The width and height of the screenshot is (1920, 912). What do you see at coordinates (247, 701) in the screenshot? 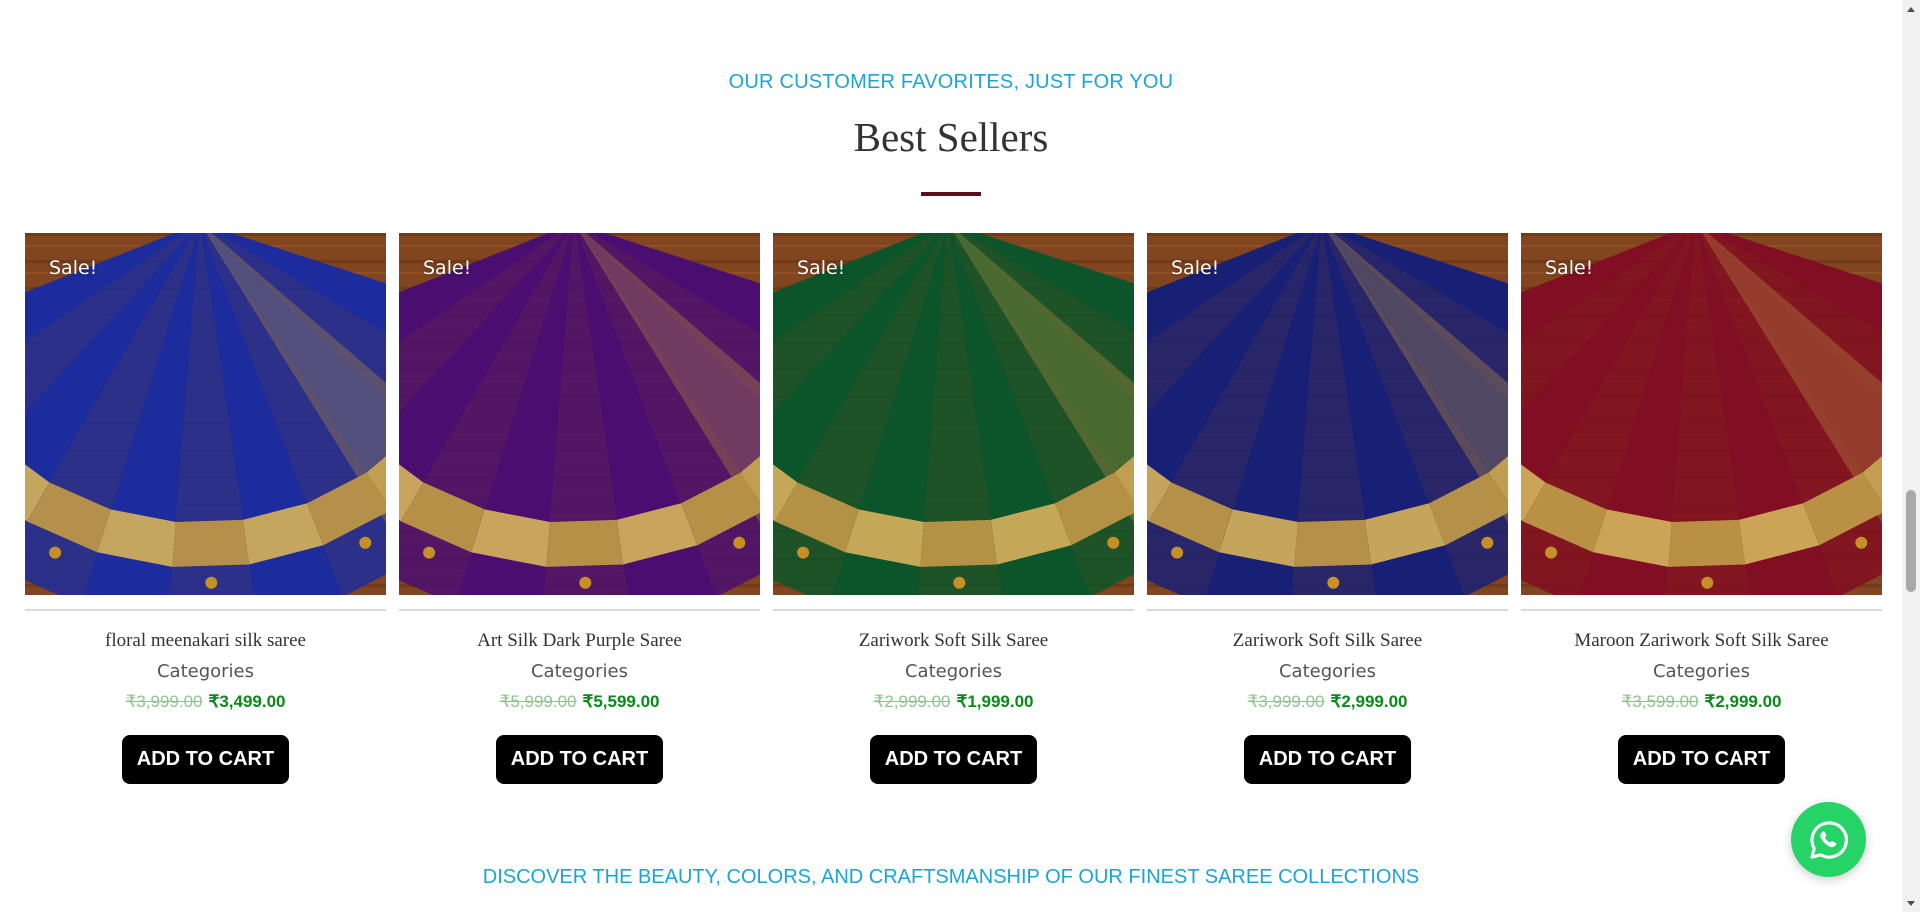
I see `sale-price: ₹3,499.00` at bounding box center [247, 701].